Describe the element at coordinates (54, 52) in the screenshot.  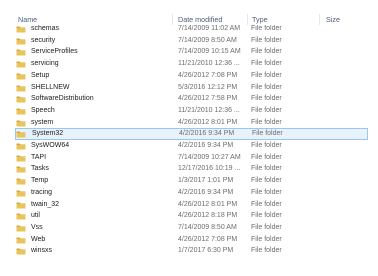
I see `file-name: ServiceProfiles` at that location.